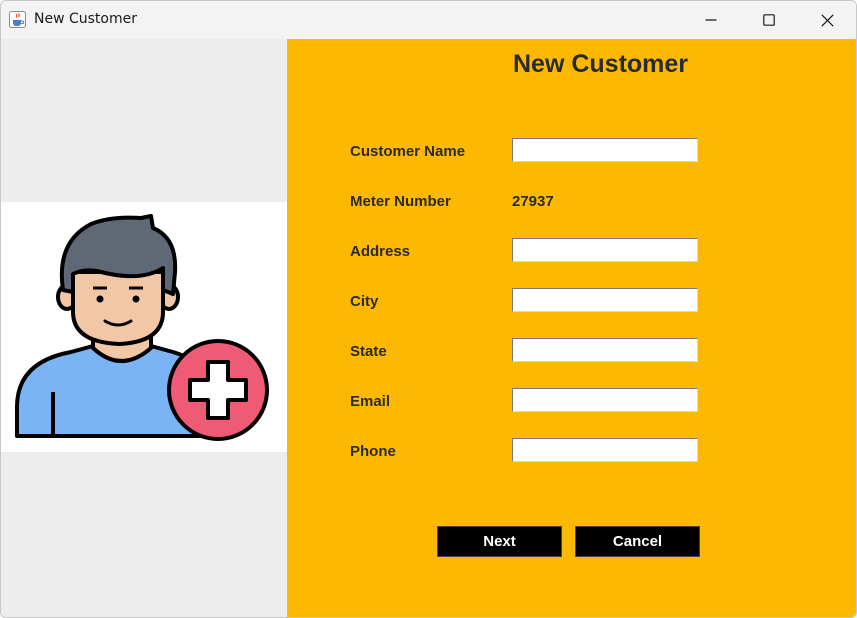 The height and width of the screenshot is (618, 857). I want to click on cancel-button: Cancel, so click(637, 541).